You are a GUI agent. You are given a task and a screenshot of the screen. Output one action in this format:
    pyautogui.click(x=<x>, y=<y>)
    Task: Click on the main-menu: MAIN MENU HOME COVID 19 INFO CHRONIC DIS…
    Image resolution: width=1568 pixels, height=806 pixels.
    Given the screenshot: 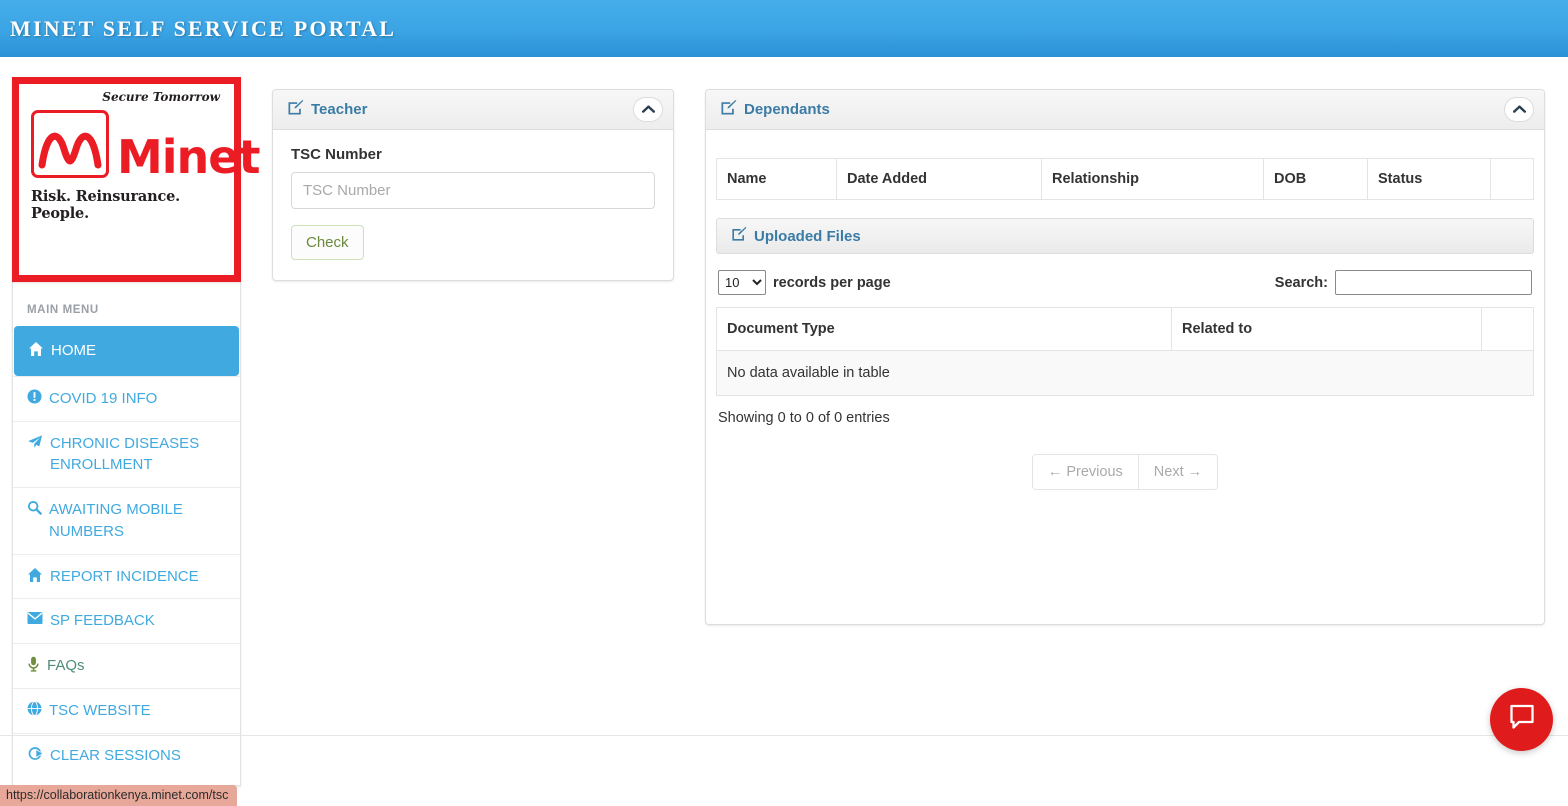 What is the action you would take?
    pyautogui.click(x=126, y=534)
    